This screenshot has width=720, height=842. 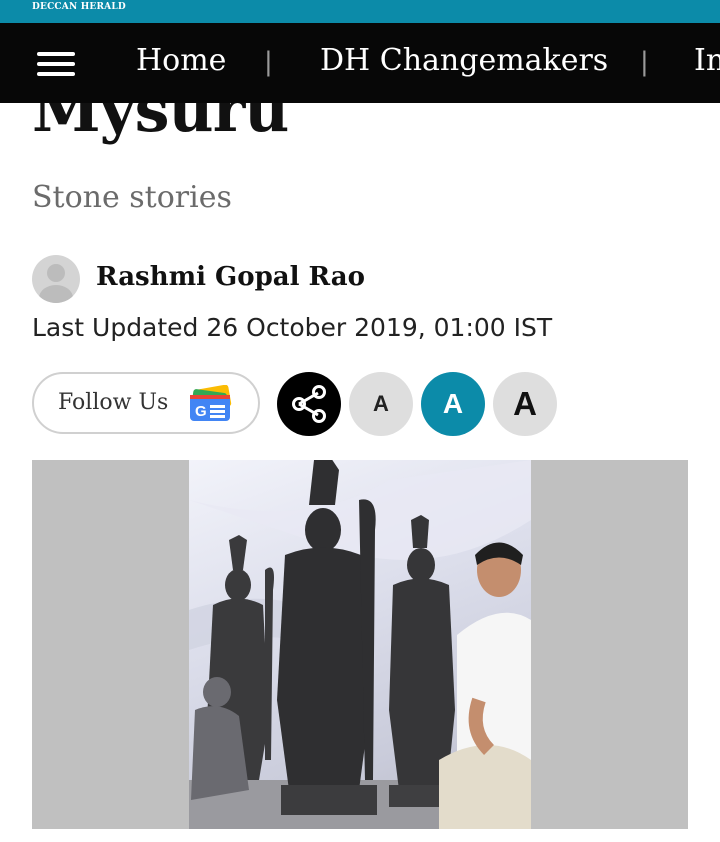 I want to click on svg-text: G, so click(x=201, y=411).